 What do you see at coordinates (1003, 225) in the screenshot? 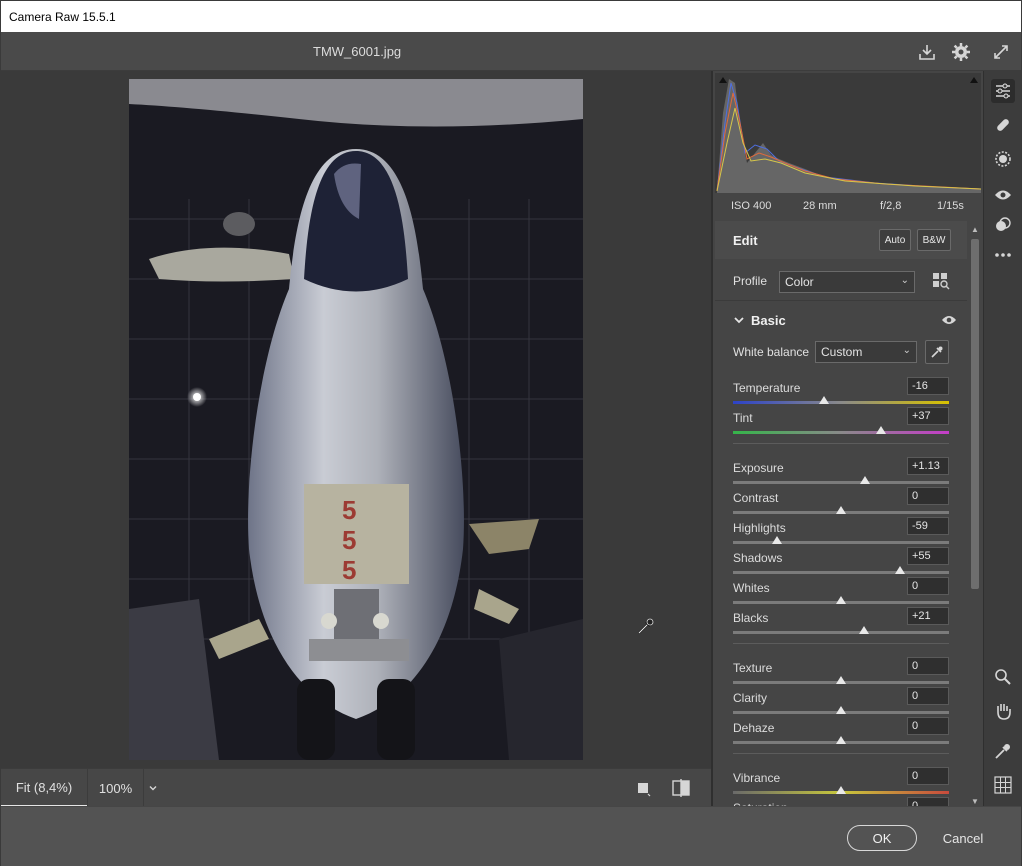
I see `presets-icon` at bounding box center [1003, 225].